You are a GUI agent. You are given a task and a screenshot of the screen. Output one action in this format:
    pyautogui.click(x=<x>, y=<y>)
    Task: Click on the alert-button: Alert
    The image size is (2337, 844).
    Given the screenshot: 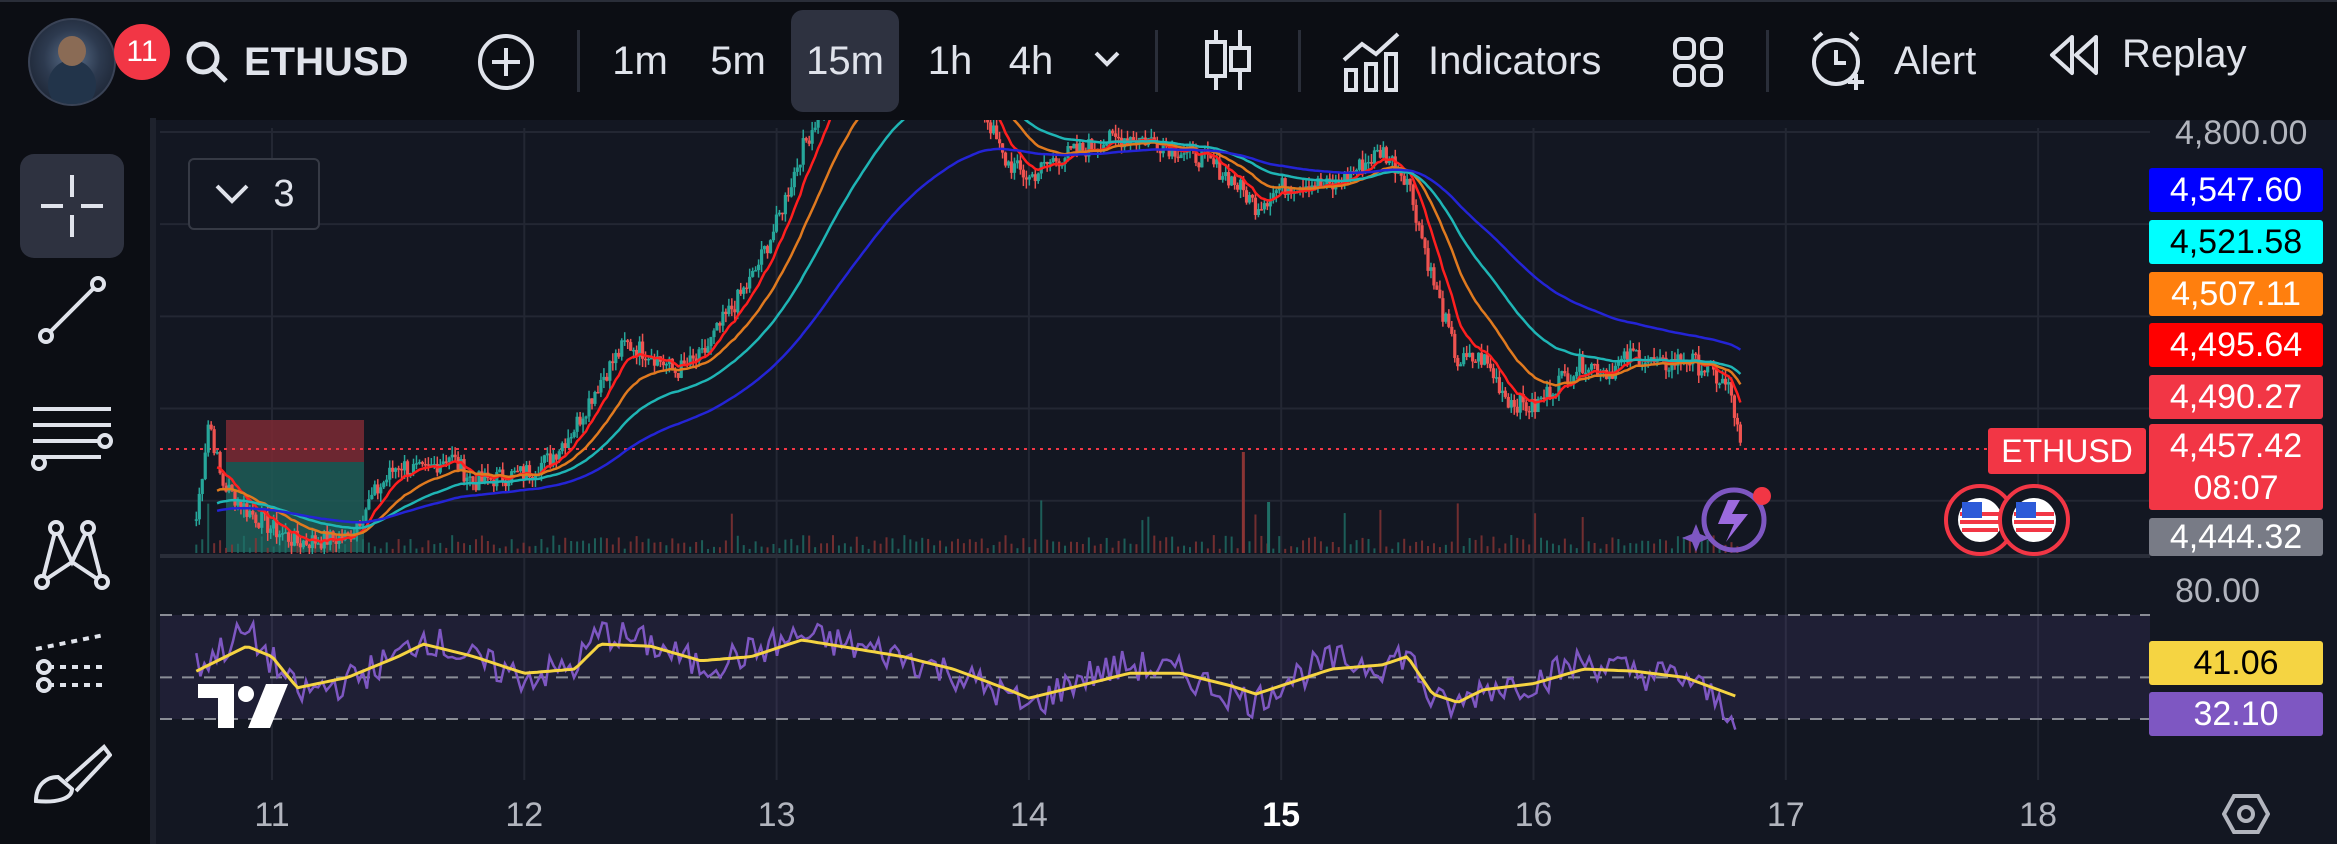 What is the action you would take?
    pyautogui.click(x=1892, y=61)
    